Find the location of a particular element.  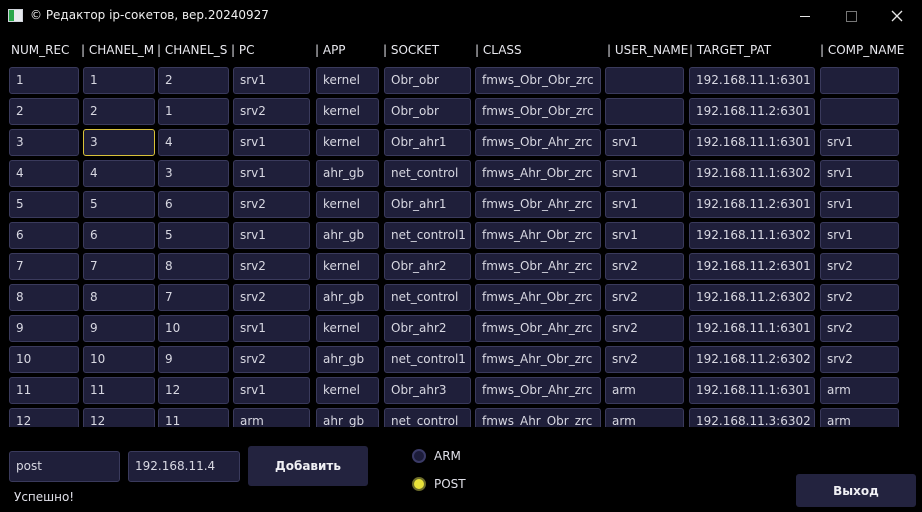

cell-chanel-s: 1 is located at coordinates (193, 111).